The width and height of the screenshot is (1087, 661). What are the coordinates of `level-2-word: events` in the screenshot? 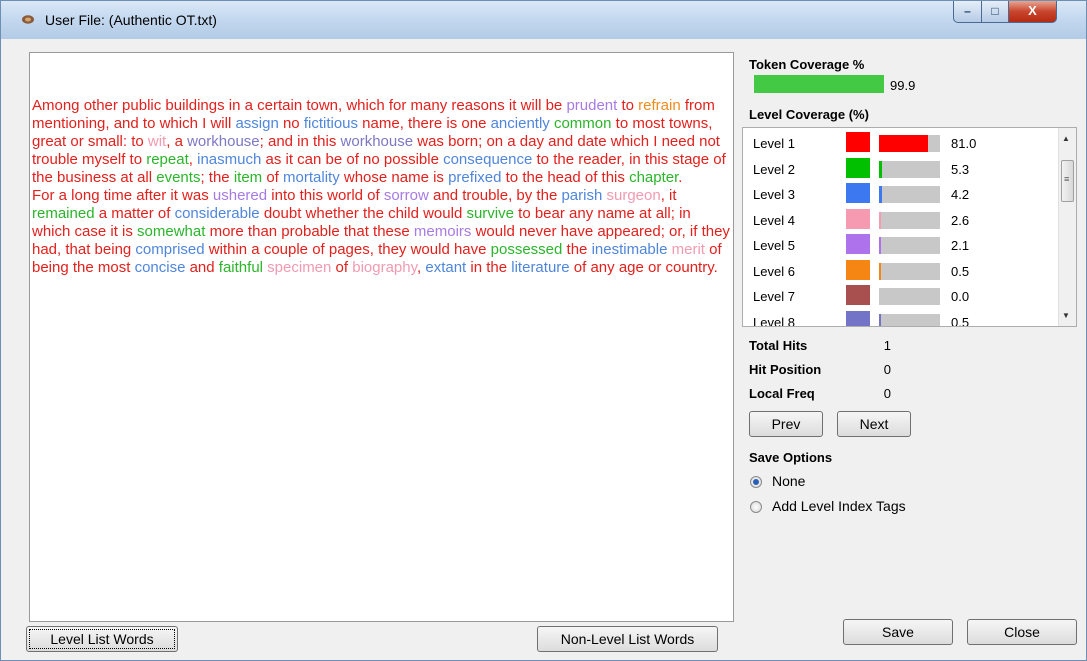 It's located at (178, 177).